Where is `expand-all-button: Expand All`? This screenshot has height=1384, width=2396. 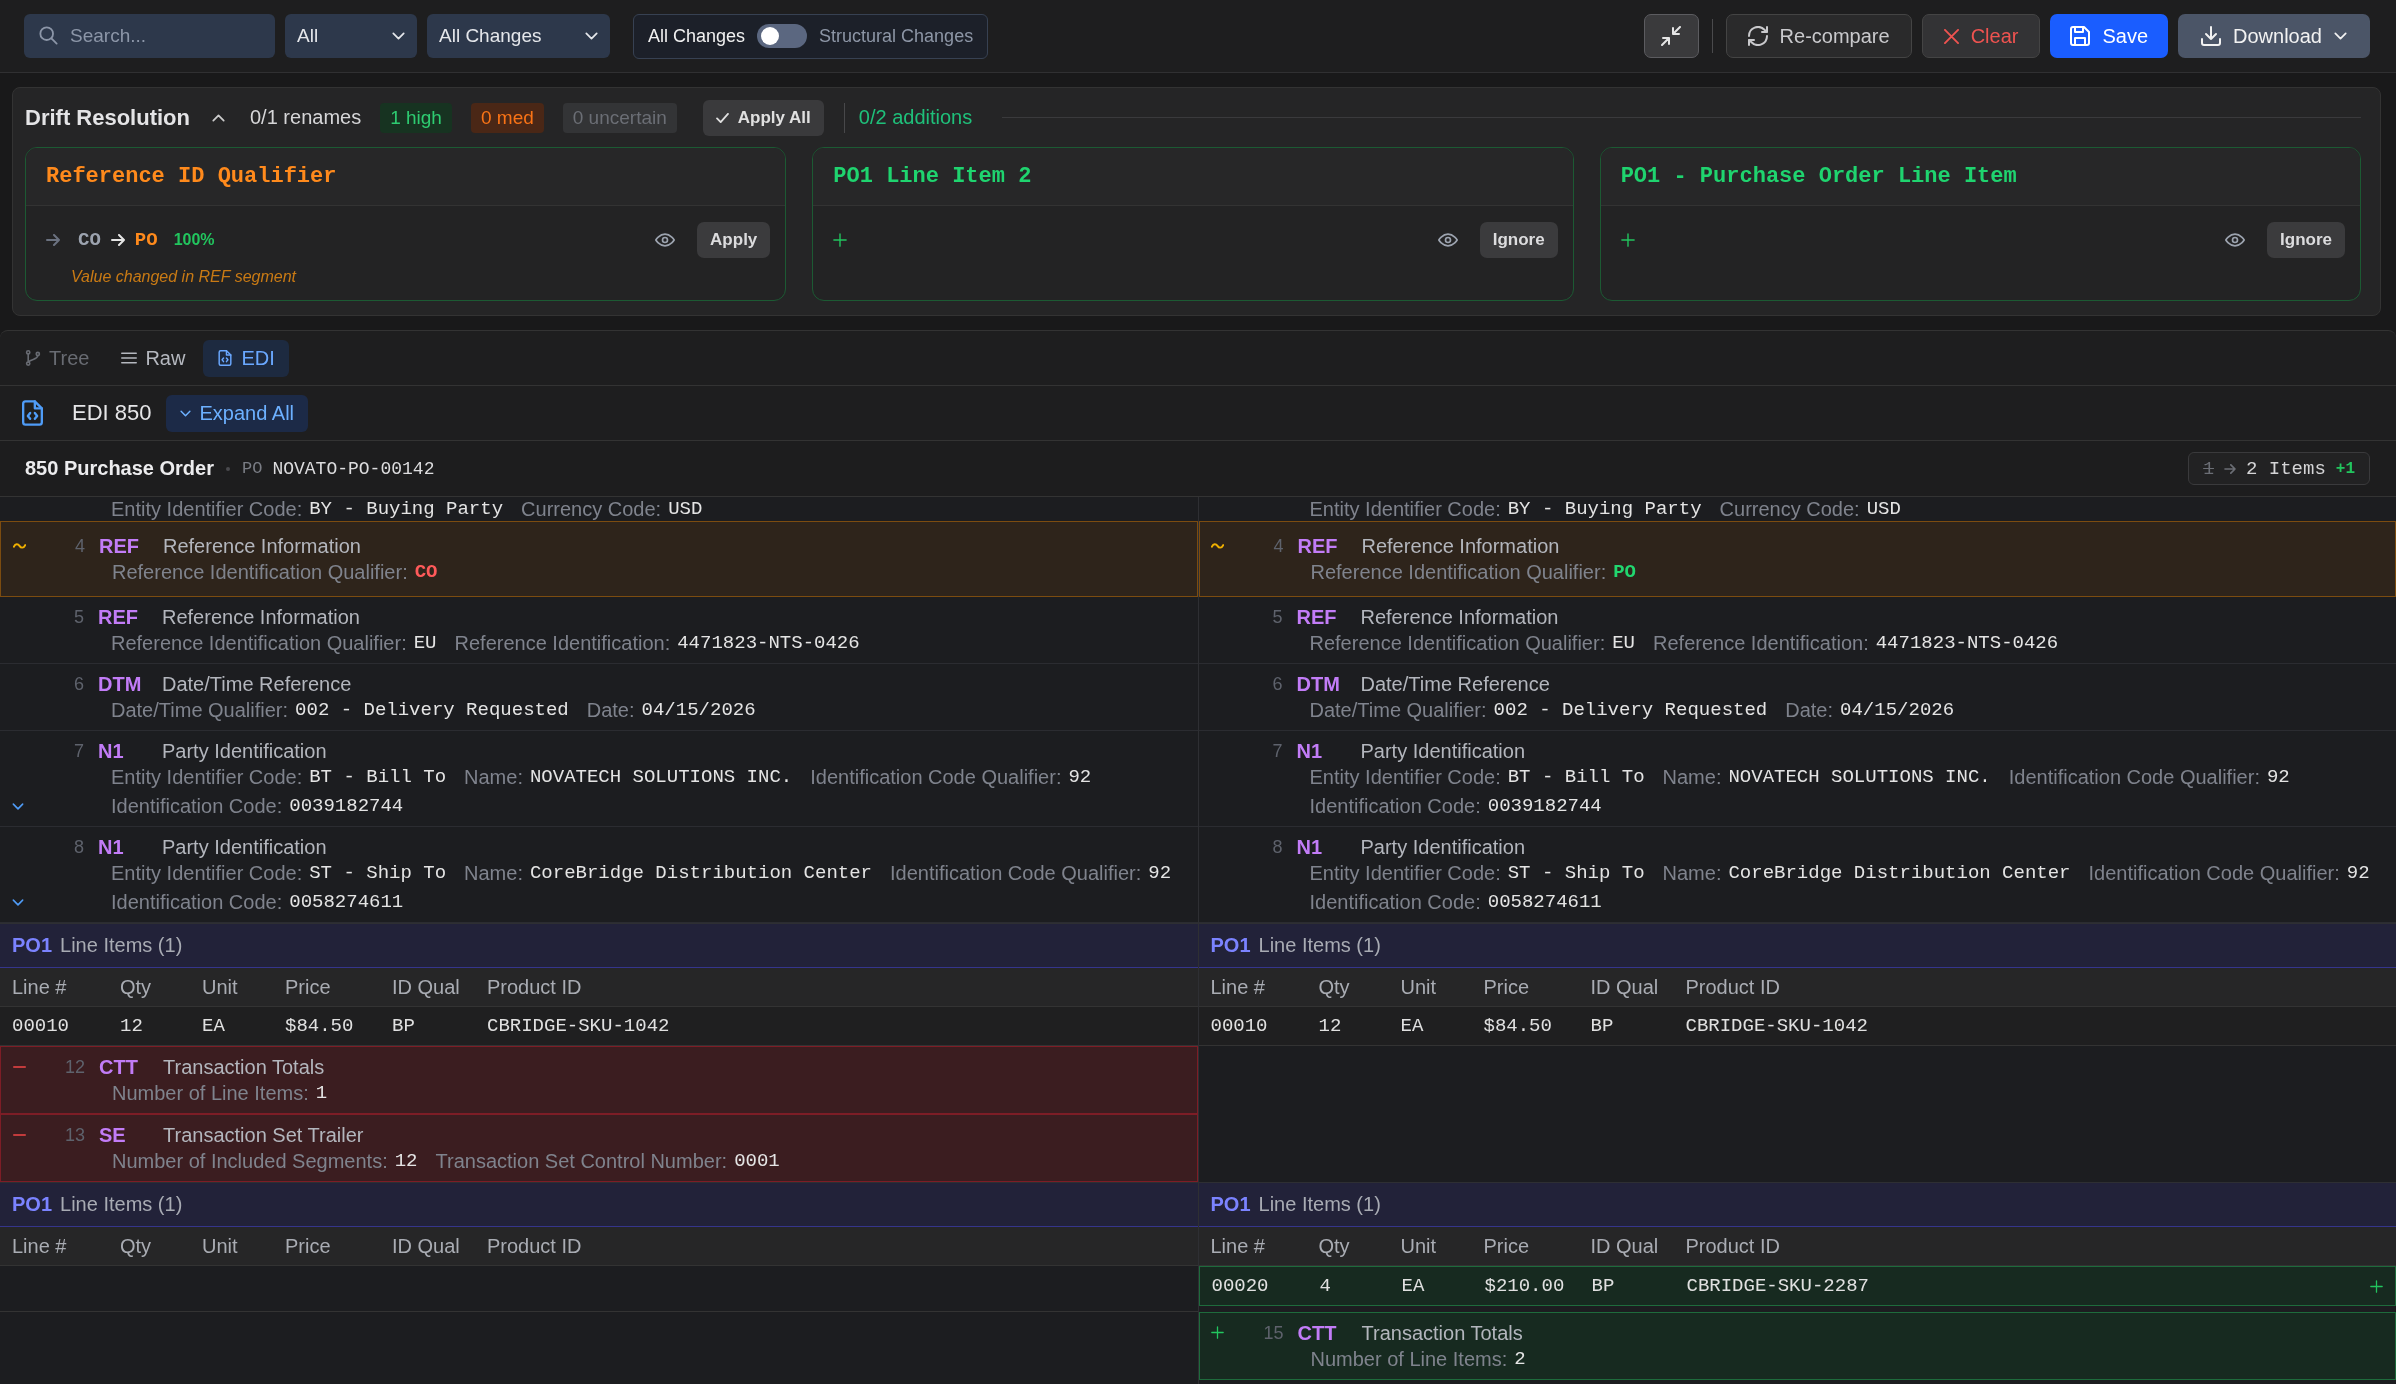
expand-all-button: Expand All is located at coordinates (236, 413).